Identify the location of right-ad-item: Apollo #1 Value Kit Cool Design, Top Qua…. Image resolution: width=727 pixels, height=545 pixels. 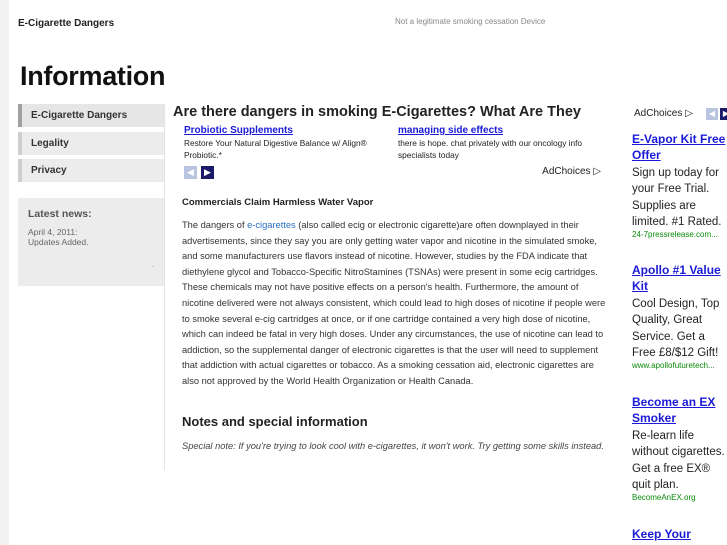
(679, 316).